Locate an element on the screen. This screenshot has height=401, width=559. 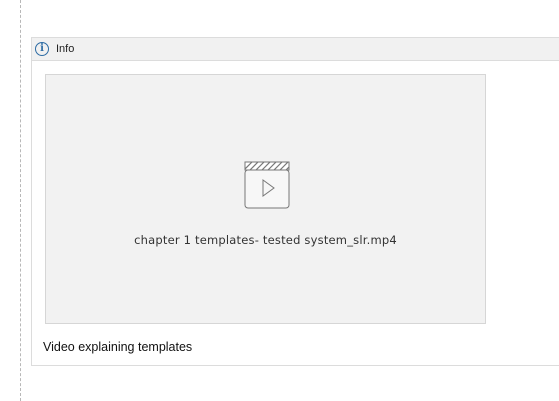
info-panel-header: i Info is located at coordinates (295, 49).